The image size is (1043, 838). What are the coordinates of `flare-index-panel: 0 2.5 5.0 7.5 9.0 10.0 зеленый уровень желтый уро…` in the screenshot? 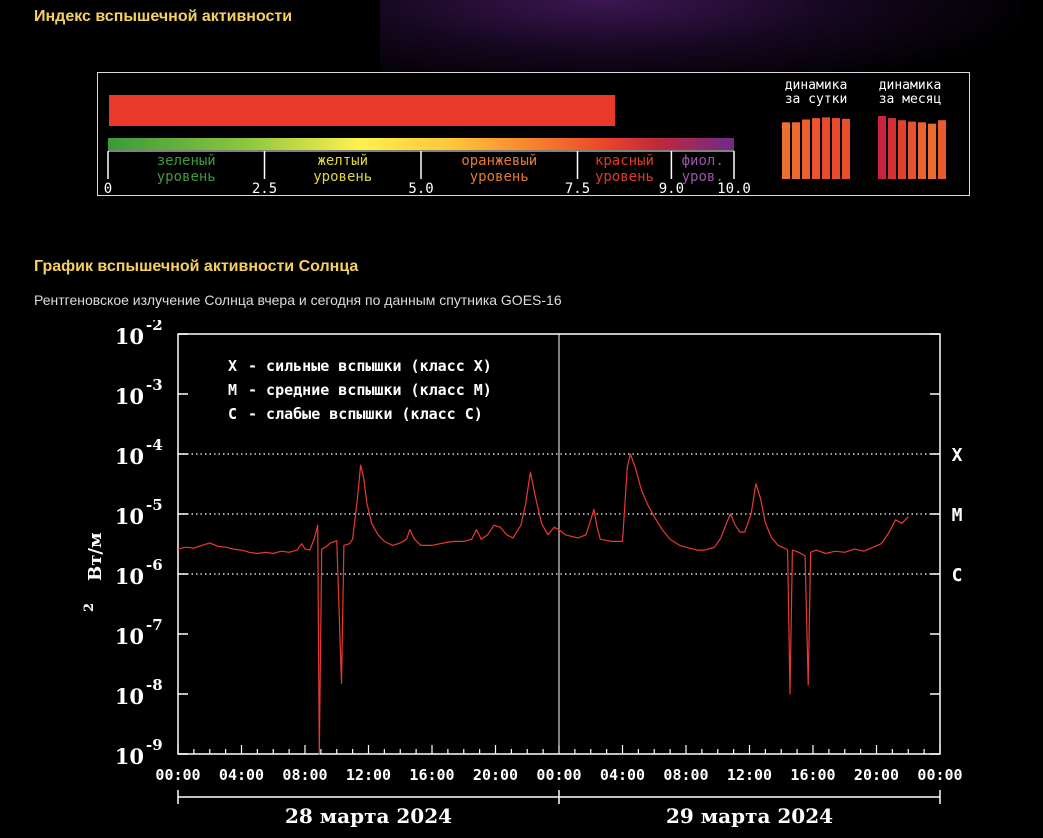 It's located at (533, 134).